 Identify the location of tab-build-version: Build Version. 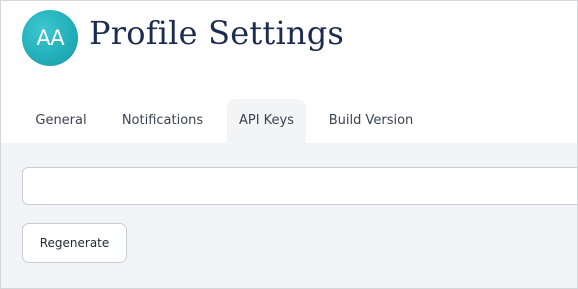
(371, 121).